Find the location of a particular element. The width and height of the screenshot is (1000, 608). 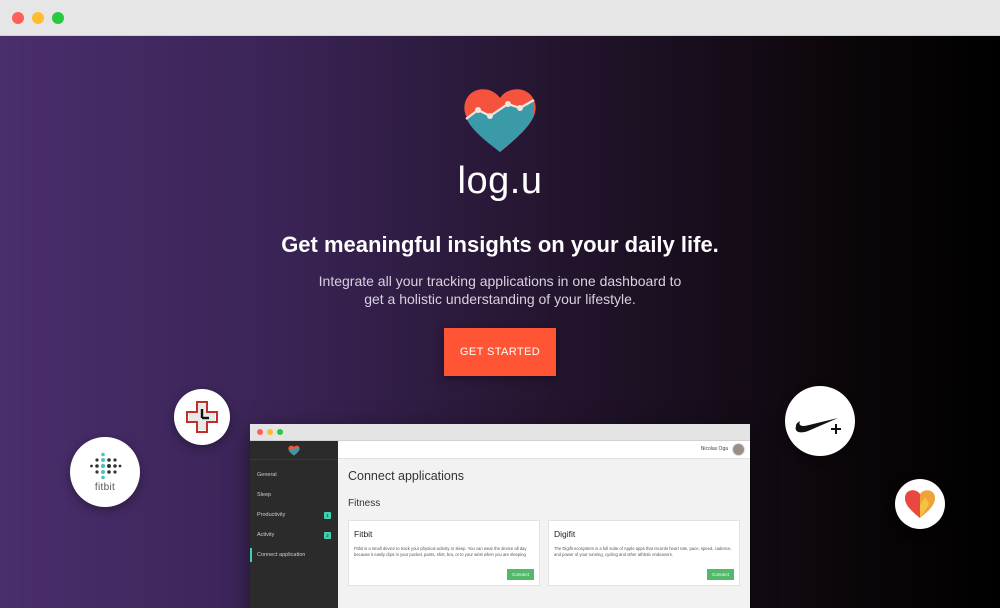

preview-maximize-dot is located at coordinates (280, 432).